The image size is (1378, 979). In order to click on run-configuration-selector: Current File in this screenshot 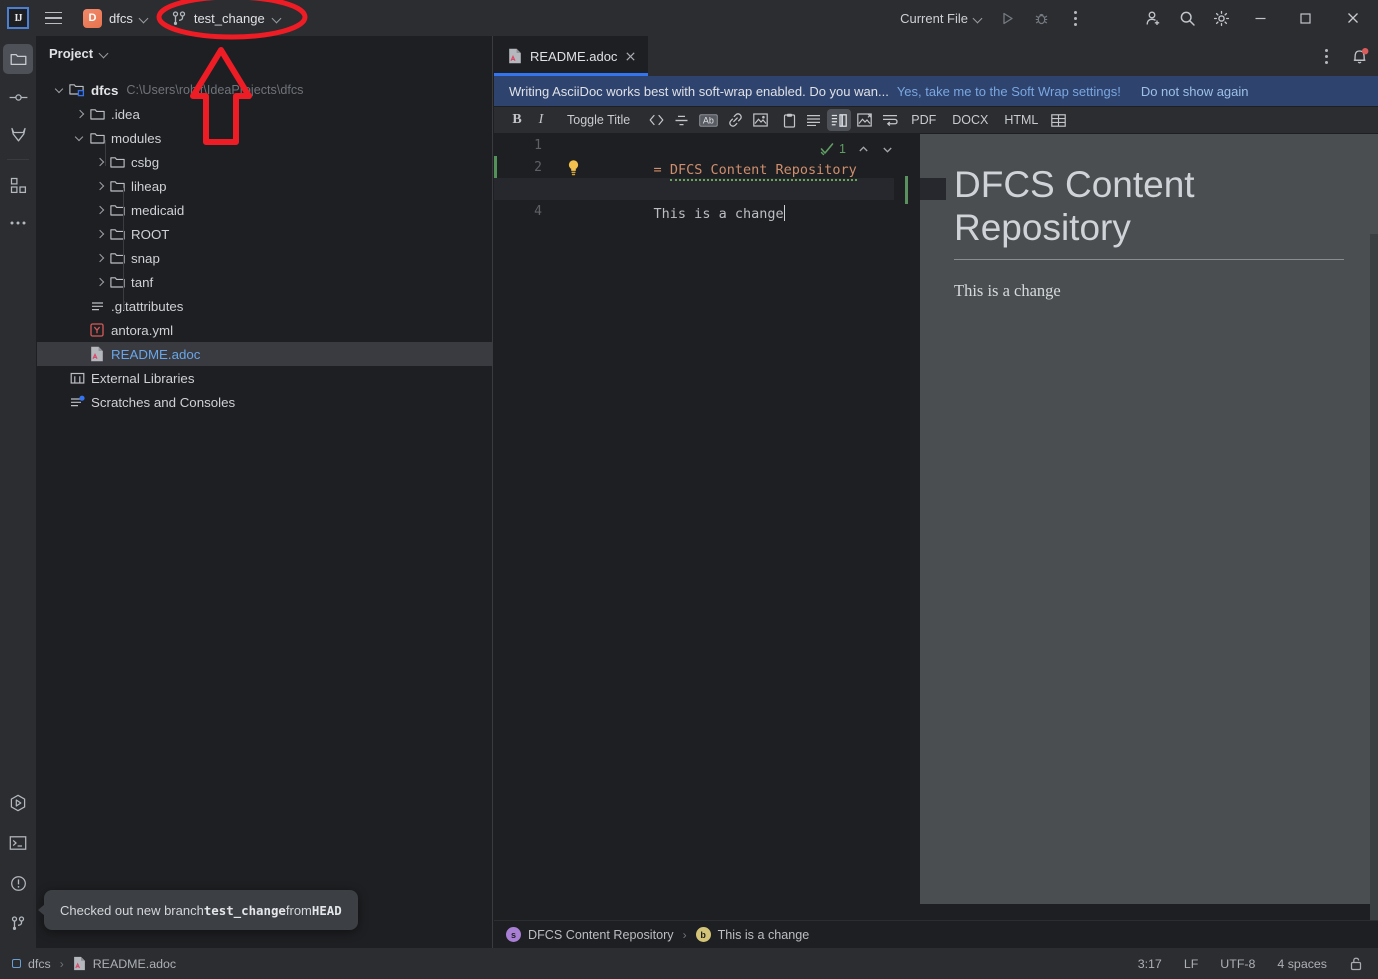, I will do `click(941, 18)`.